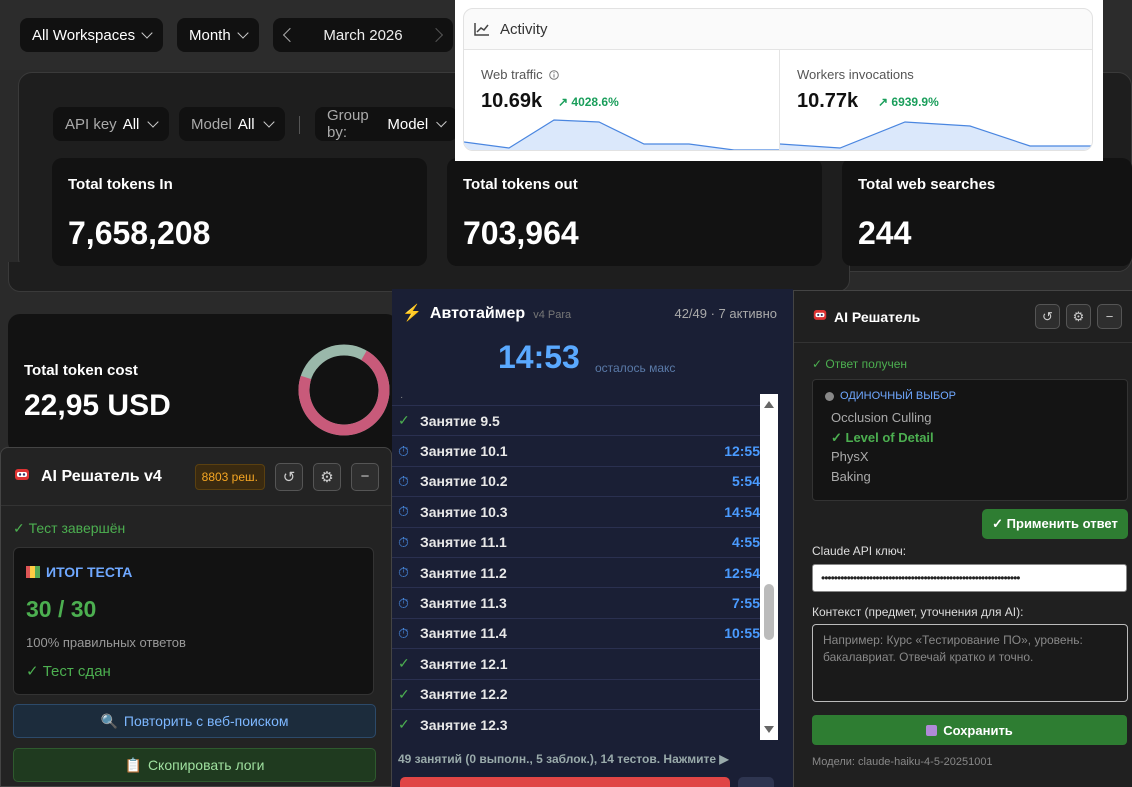 This screenshot has width=1132, height=787. Describe the element at coordinates (412, 313) in the screenshot. I see `lightning-icon: ⚡` at that location.